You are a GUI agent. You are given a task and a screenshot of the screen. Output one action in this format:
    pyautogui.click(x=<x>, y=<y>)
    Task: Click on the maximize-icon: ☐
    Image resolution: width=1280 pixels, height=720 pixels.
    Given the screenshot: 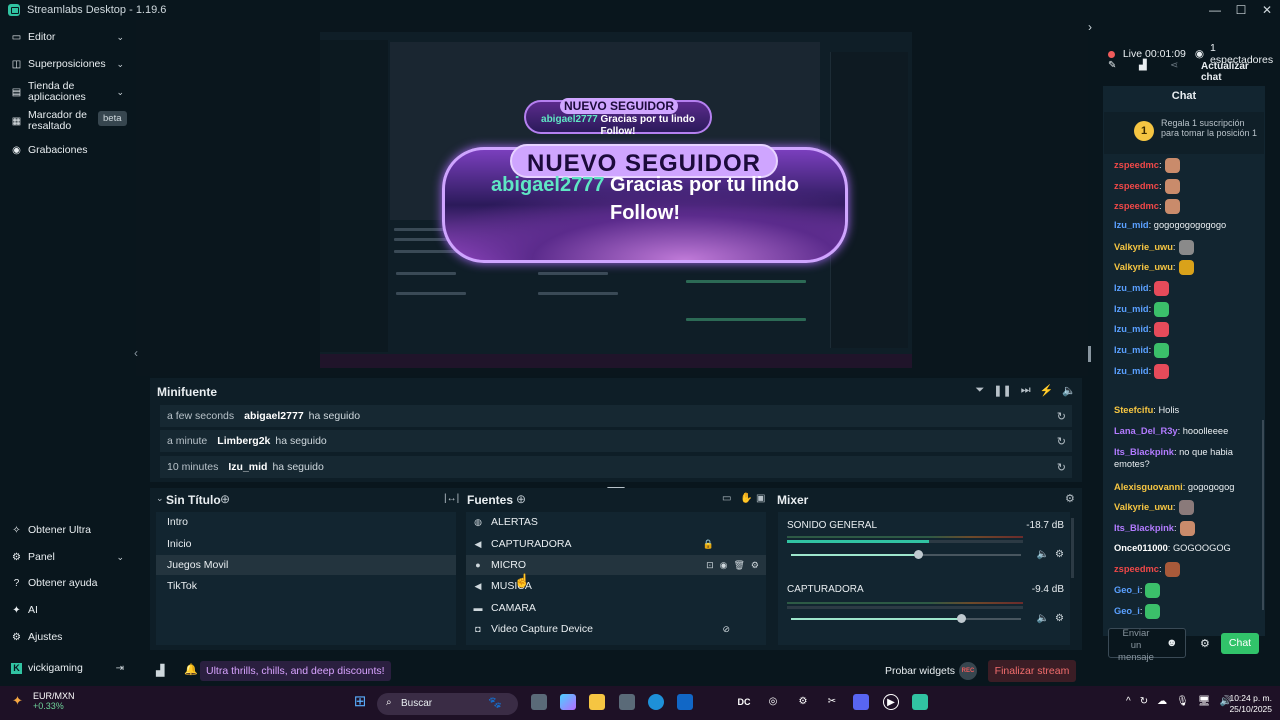 What is the action you would take?
    pyautogui.click(x=1241, y=10)
    